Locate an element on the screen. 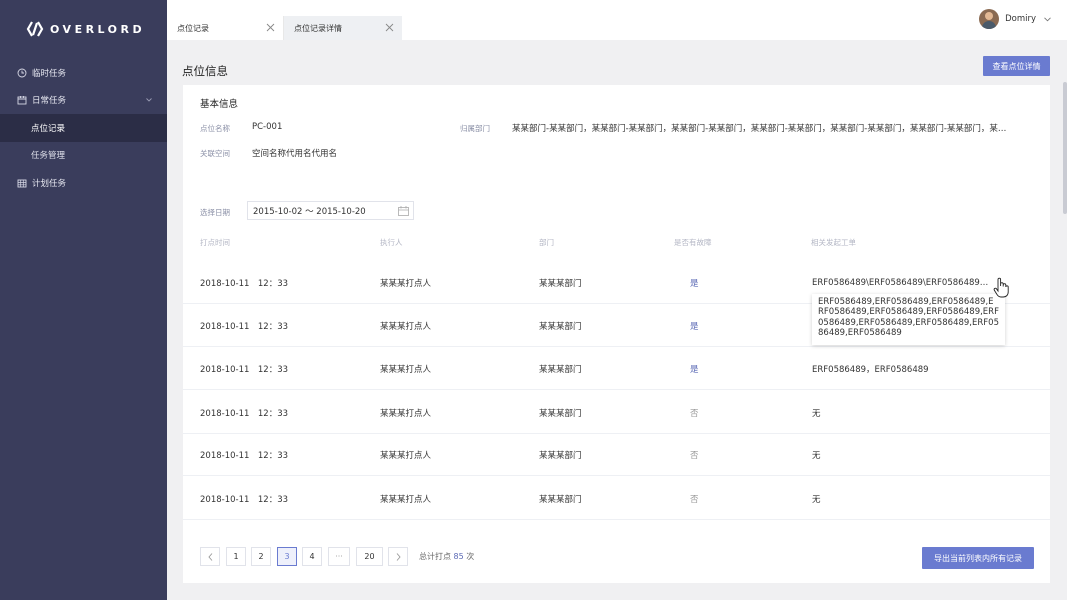 This screenshot has width=1067, height=600. sidebar-item-label: 任务管理 is located at coordinates (48, 156).